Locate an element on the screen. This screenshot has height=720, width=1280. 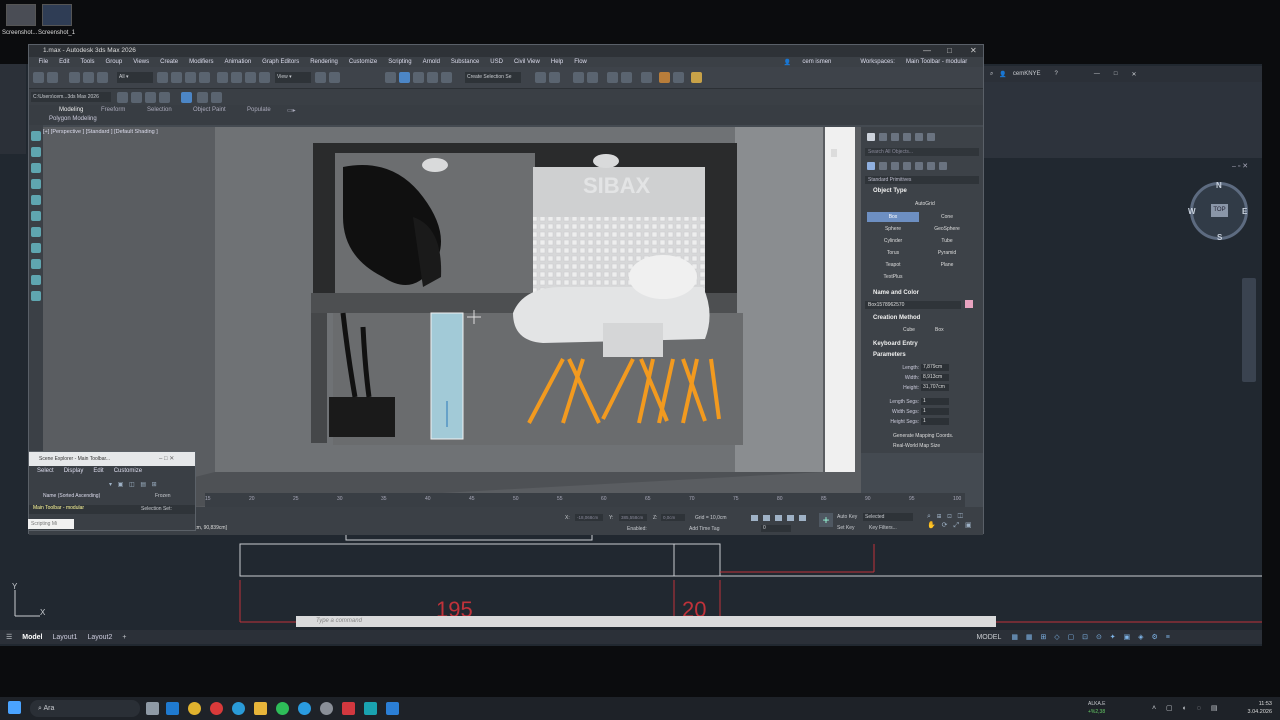
create-selection-set-input: Create Selection Se is located at coordinates (493, 77).